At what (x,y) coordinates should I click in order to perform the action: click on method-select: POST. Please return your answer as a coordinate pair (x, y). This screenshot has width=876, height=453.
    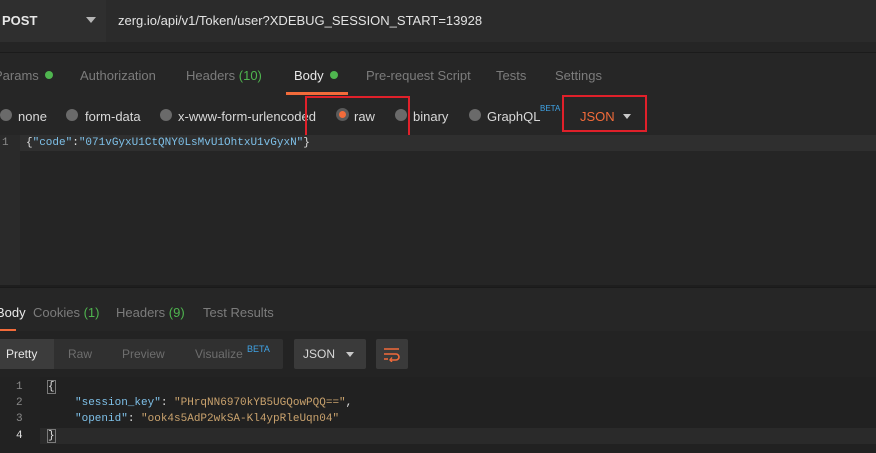
    Looking at the image, I should click on (53, 21).